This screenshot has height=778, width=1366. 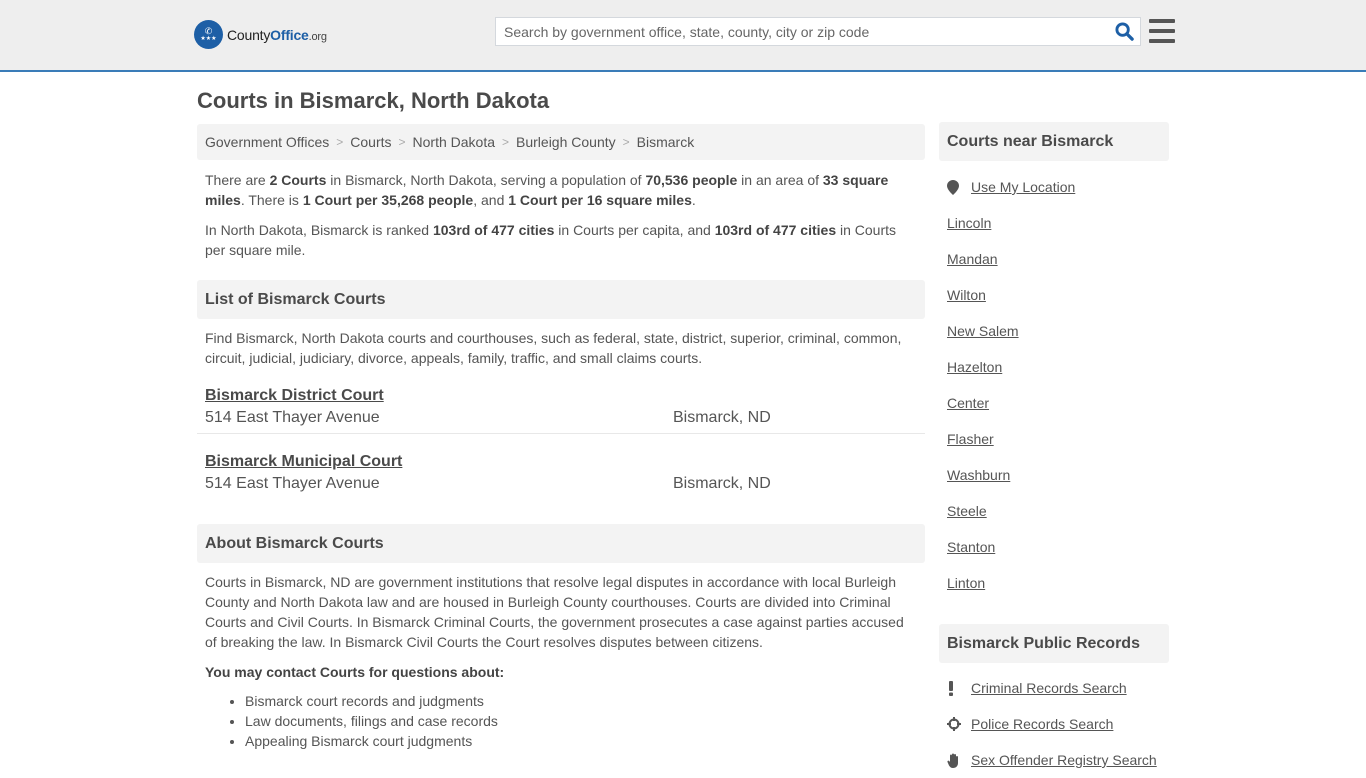 What do you see at coordinates (1054, 643) in the screenshot?
I see `public-records-heading: Bismarck Public Records` at bounding box center [1054, 643].